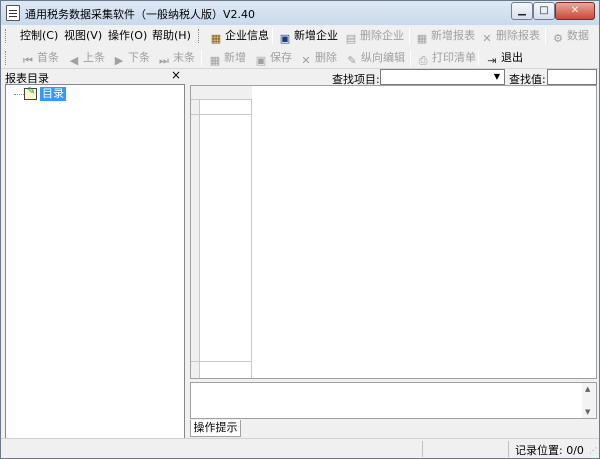 The image size is (600, 459). Describe the element at coordinates (176, 75) in the screenshot. I see `close-panel-icon: ×` at that location.